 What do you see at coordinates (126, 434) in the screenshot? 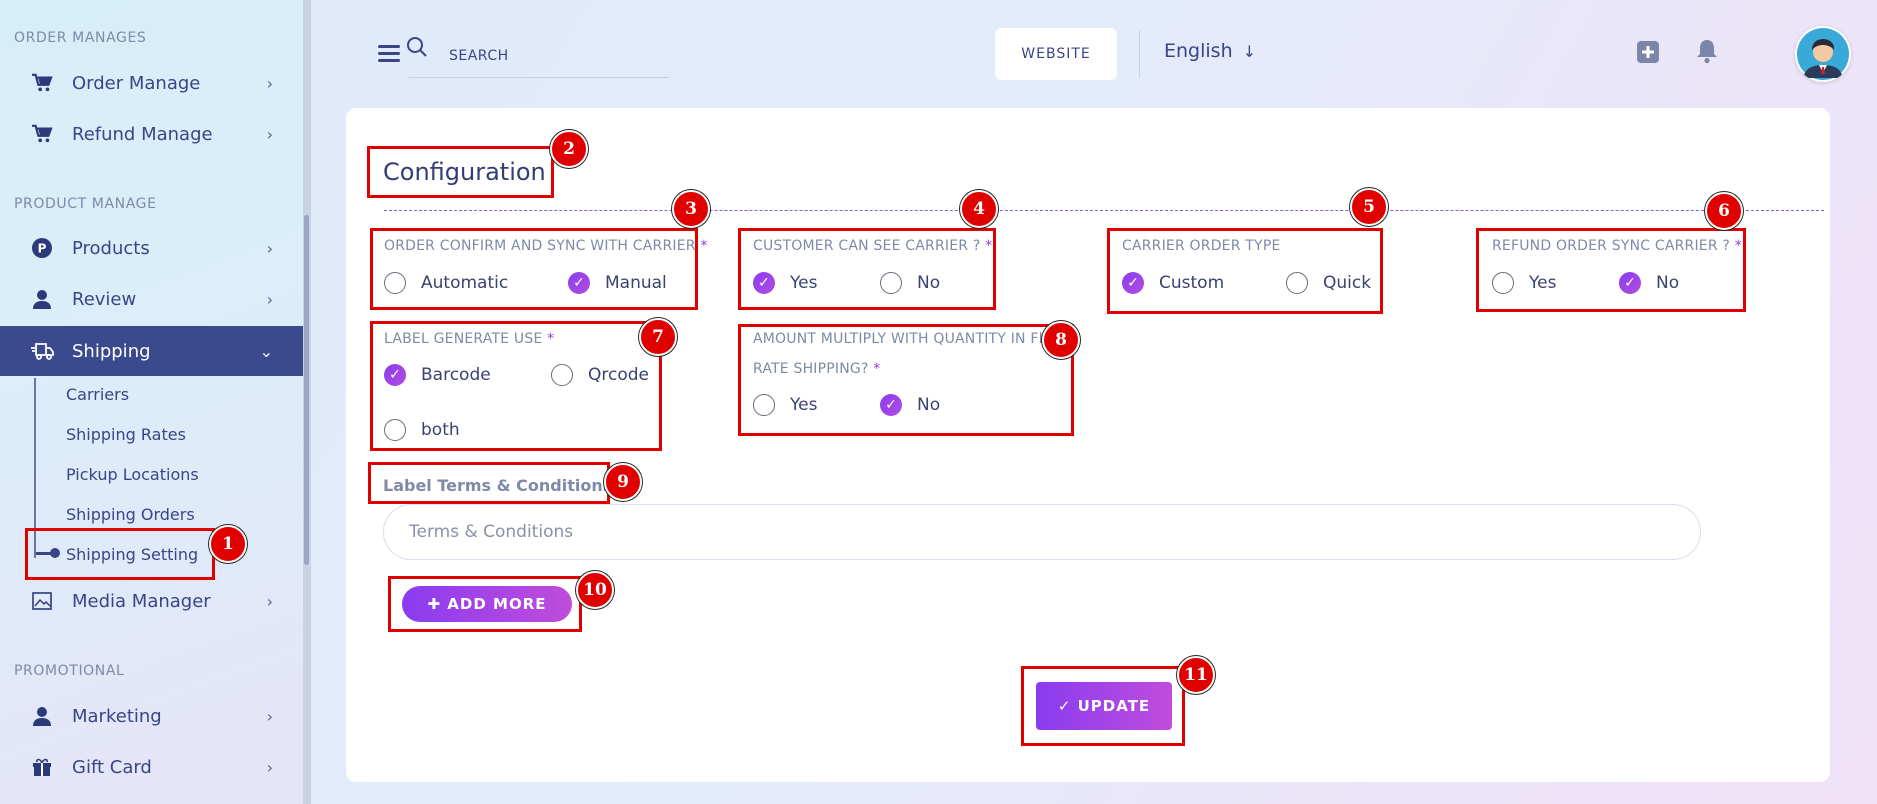
I see `sidebar-subitem-shipping-rates: Shipping Rates` at bounding box center [126, 434].